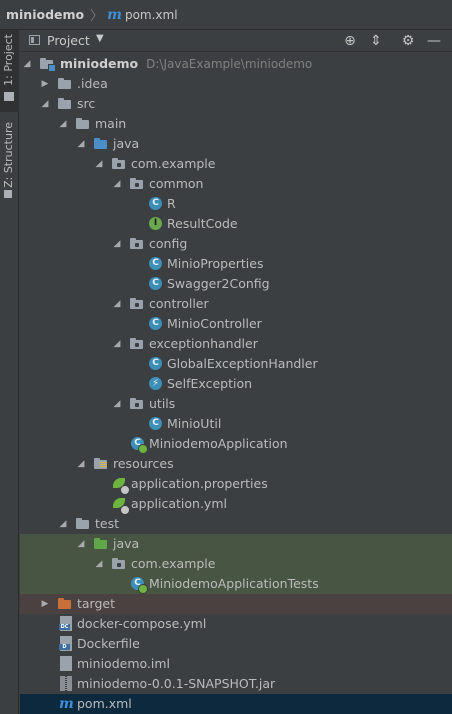  Describe the element at coordinates (8, 60) in the screenshot. I see `tab-project-label: 1: Project` at that location.